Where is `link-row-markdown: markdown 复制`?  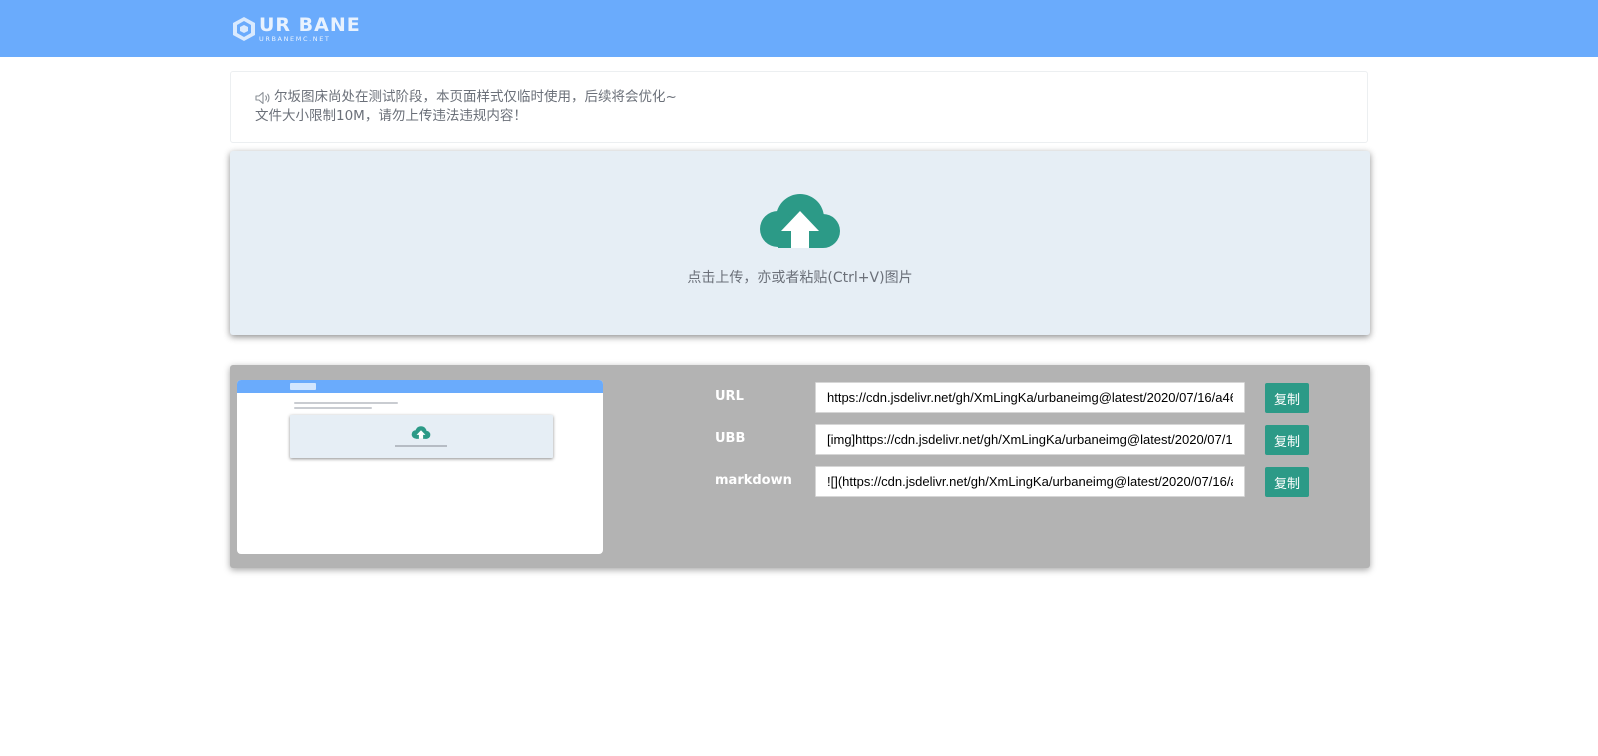
link-row-markdown: markdown 复制 is located at coordinates (800, 481).